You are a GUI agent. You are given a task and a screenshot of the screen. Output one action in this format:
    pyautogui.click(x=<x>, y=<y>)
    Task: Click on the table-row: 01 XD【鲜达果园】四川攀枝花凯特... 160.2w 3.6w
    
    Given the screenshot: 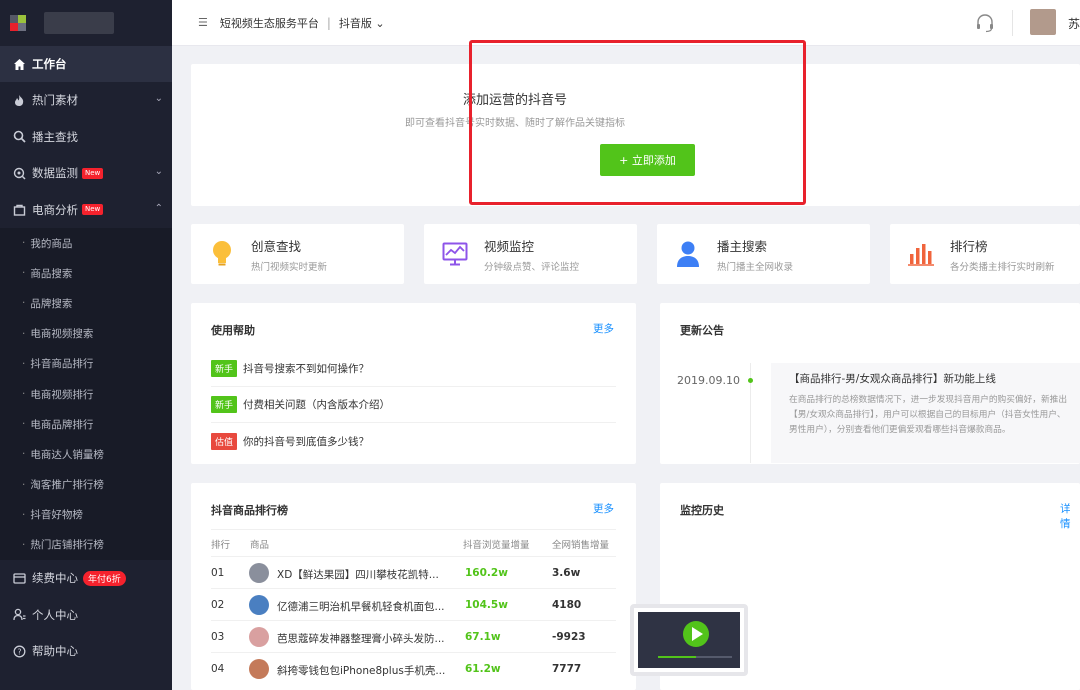 What is the action you would take?
    pyautogui.click(x=413, y=573)
    